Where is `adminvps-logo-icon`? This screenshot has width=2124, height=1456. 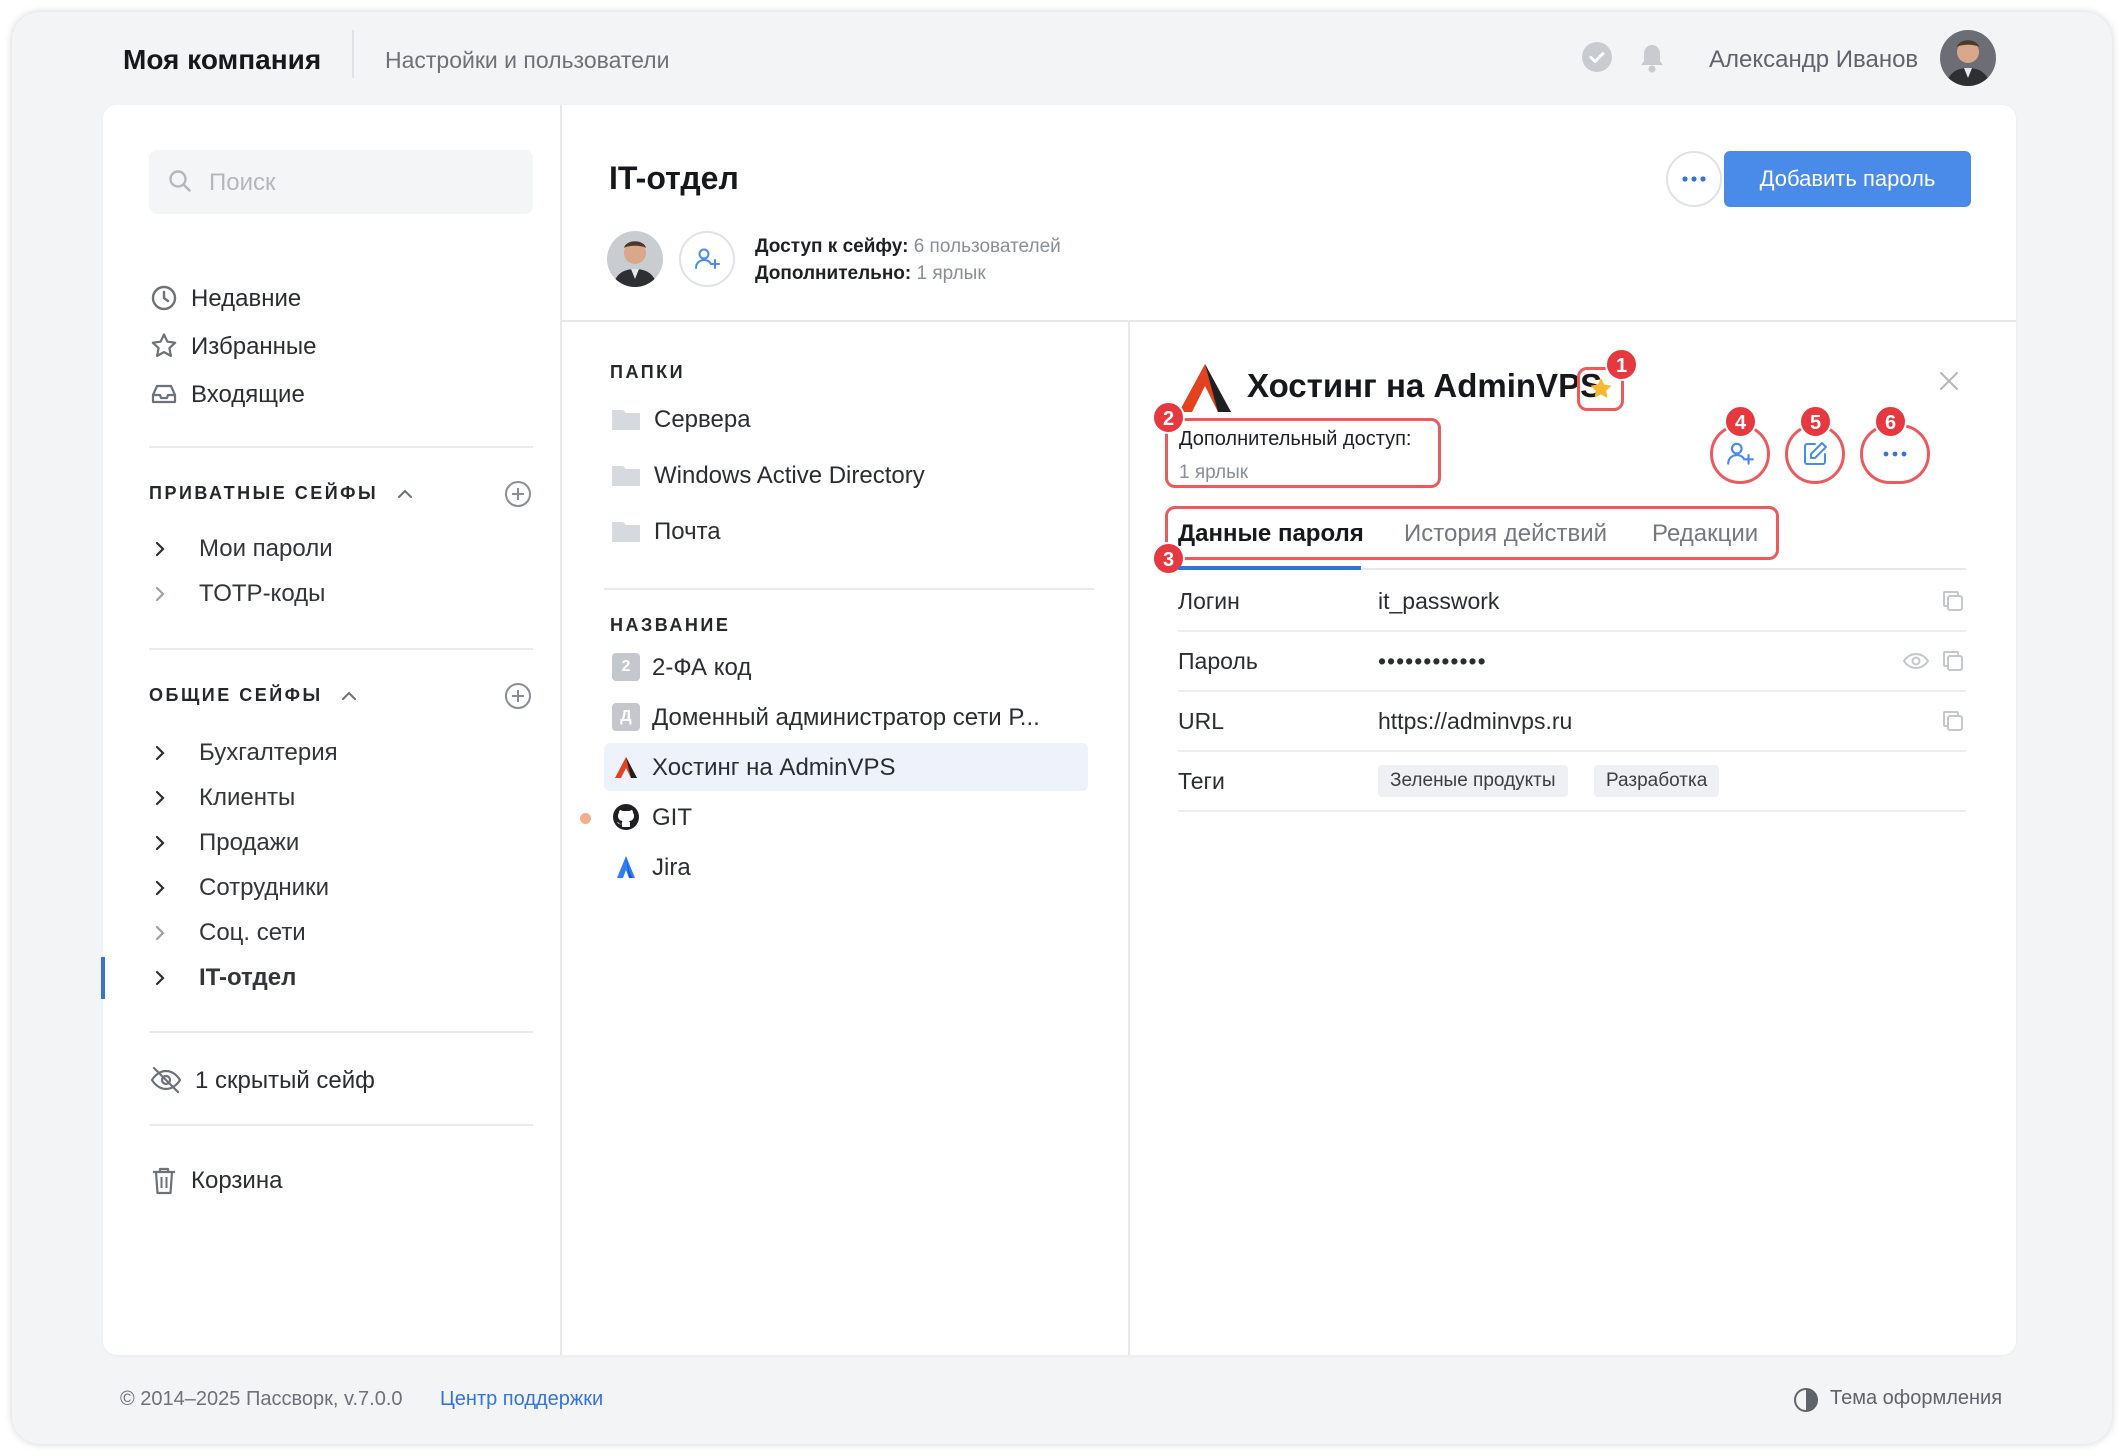 adminvps-logo-icon is located at coordinates (1205, 388).